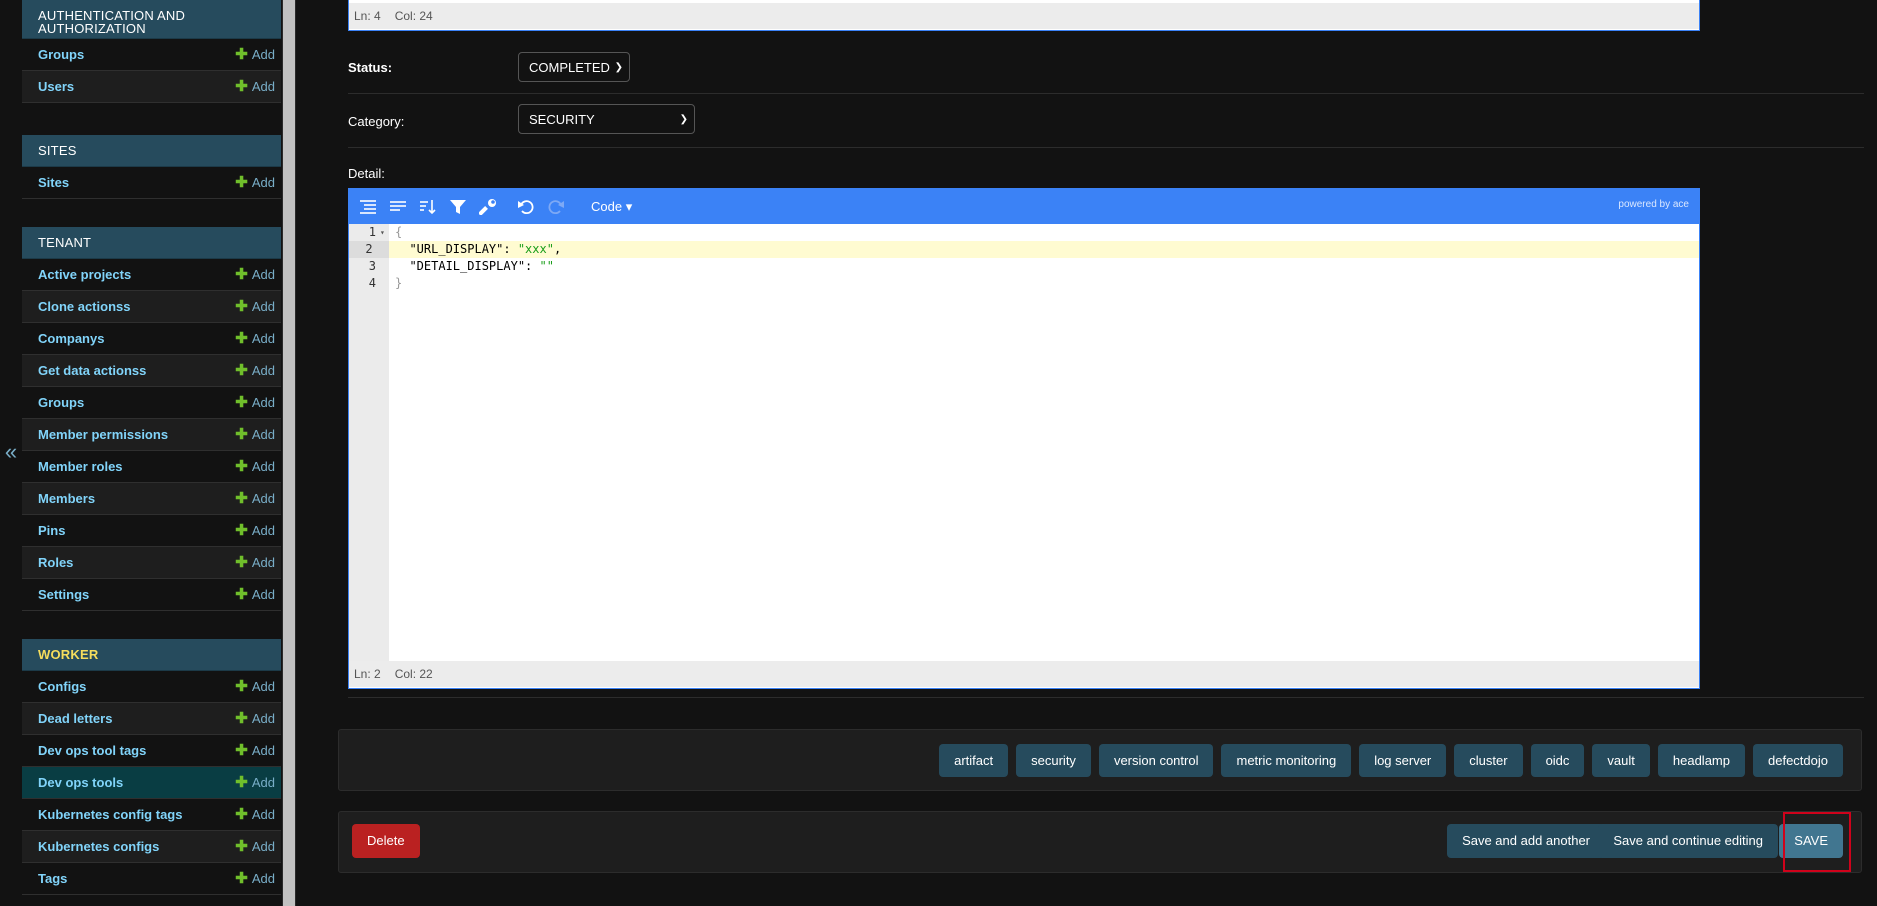 This screenshot has width=1877, height=906. Describe the element at coordinates (1053, 760) in the screenshot. I see `tag-button-security: security` at that location.